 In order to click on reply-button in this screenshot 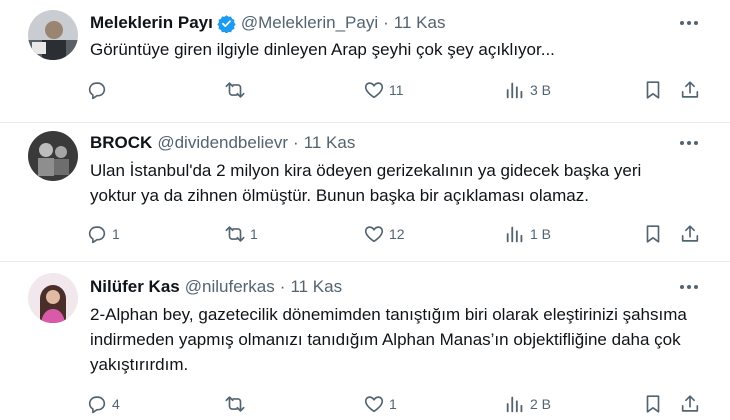, I will do `click(99, 90)`.